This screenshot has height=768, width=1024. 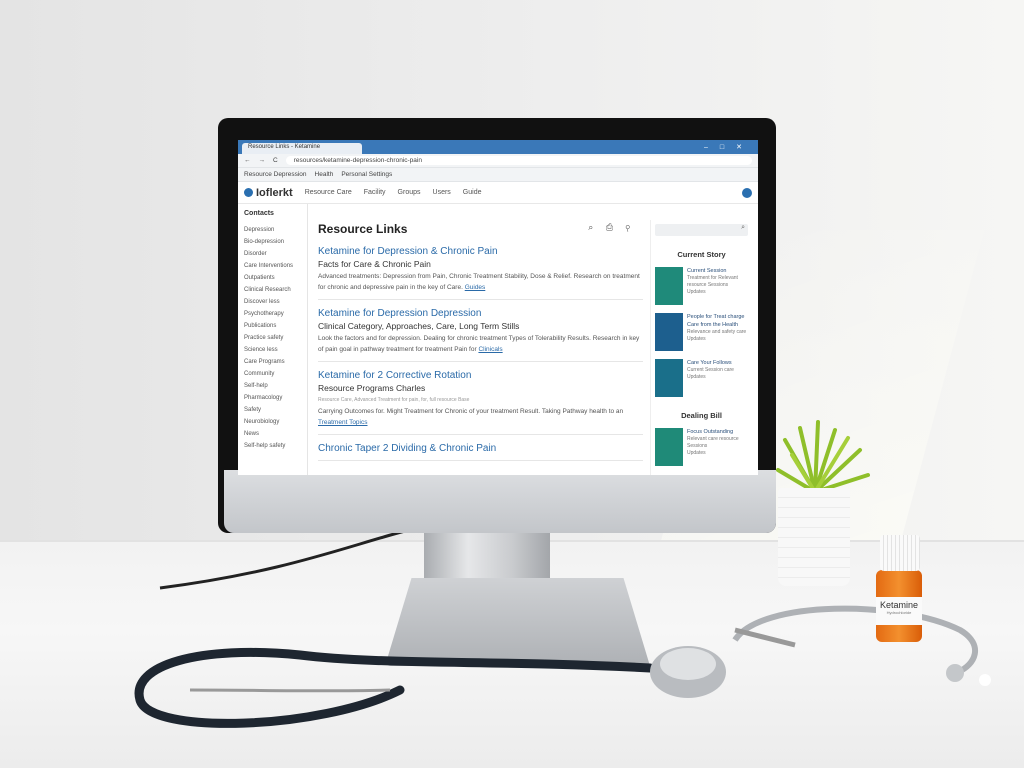 What do you see at coordinates (562, 666) in the screenshot?
I see `stethoscope` at bounding box center [562, 666].